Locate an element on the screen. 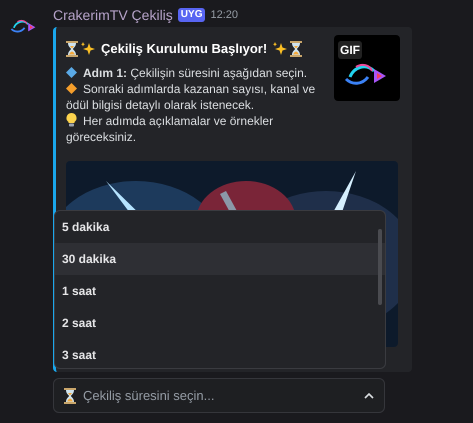 The width and height of the screenshot is (473, 423). dropdown-option: 30 dakika is located at coordinates (220, 259).